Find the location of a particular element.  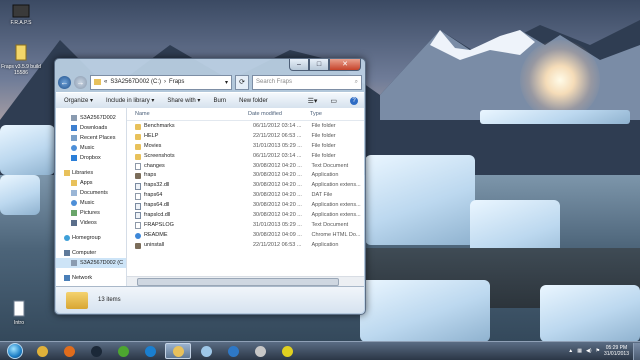

minimize-button: – is located at coordinates (299, 65).